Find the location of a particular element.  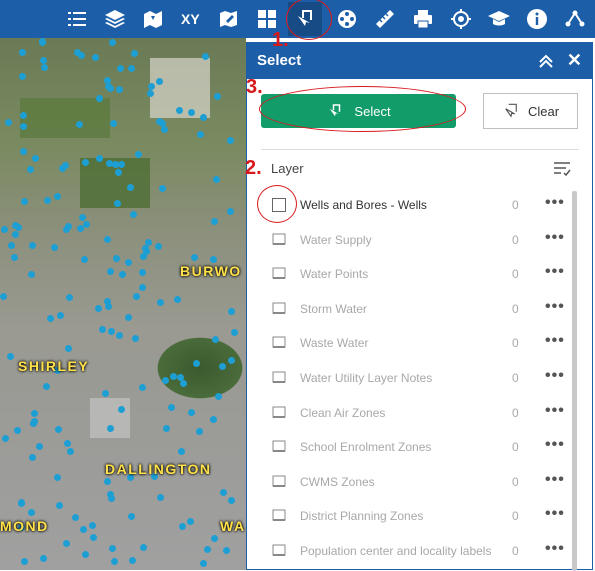

layer-row: Water Points 0 ••• is located at coordinates (412, 275).